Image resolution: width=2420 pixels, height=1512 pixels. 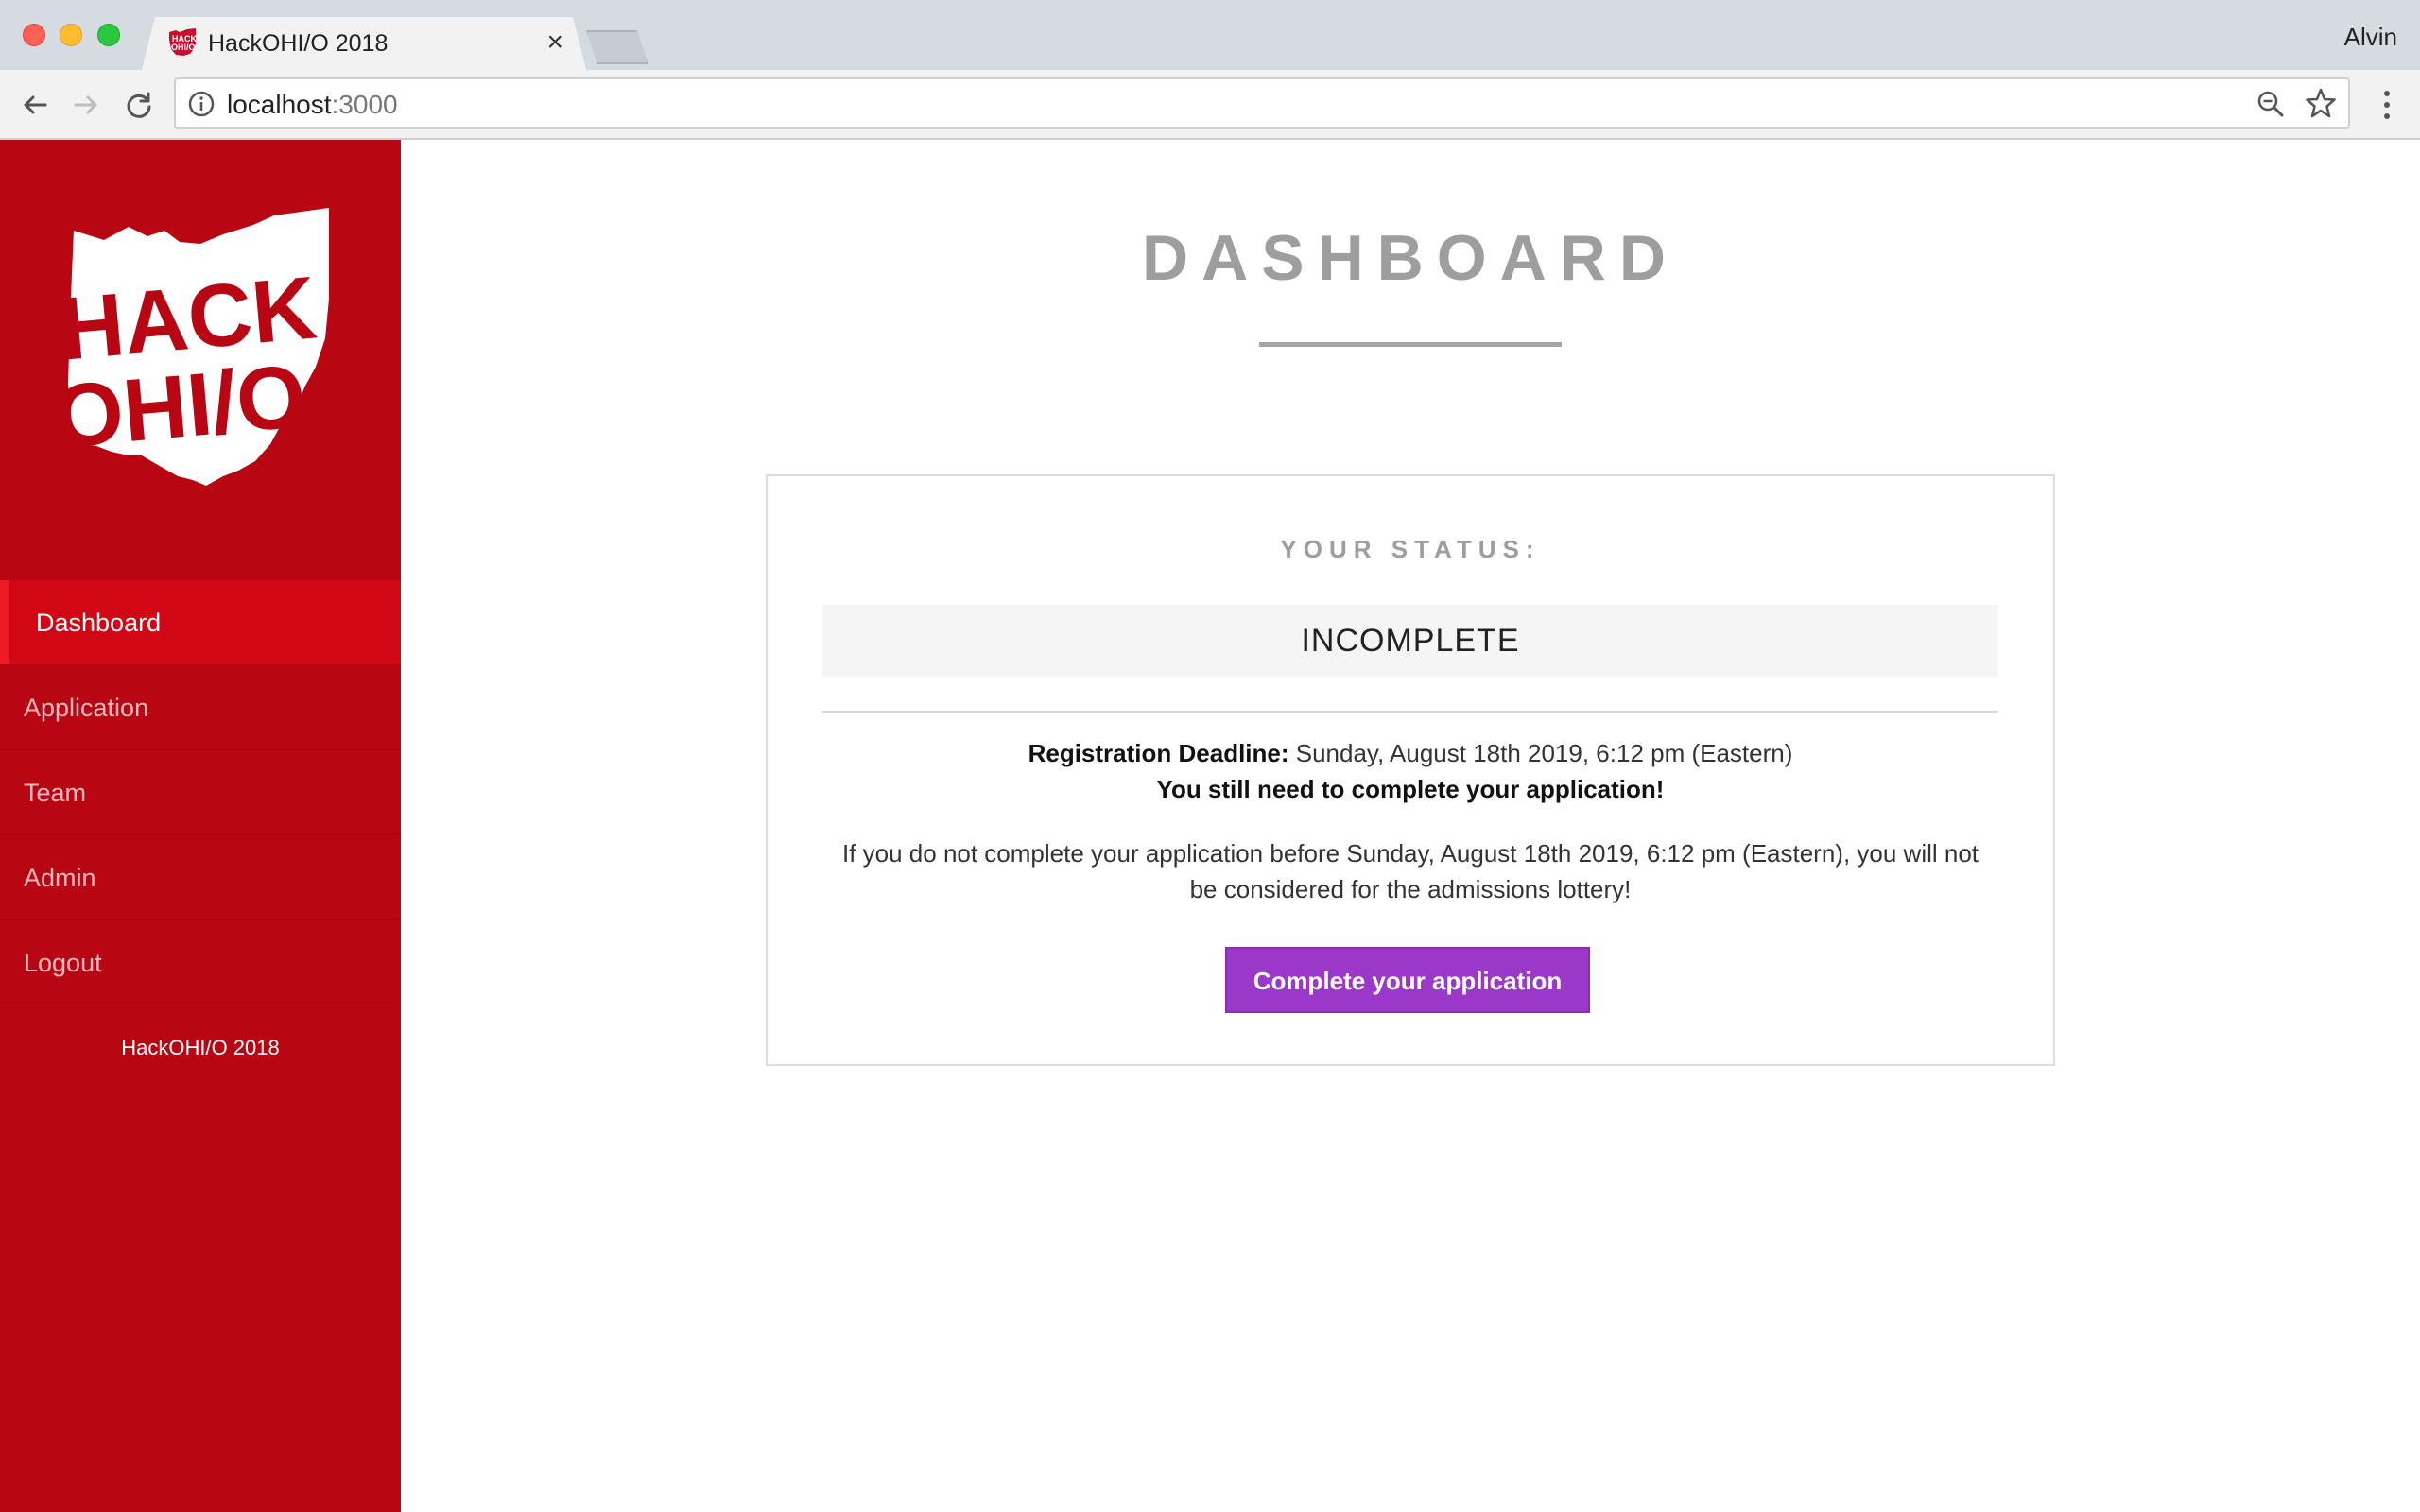 What do you see at coordinates (1410, 549) in the screenshot?
I see `status-heading: YOUR STATUS:` at bounding box center [1410, 549].